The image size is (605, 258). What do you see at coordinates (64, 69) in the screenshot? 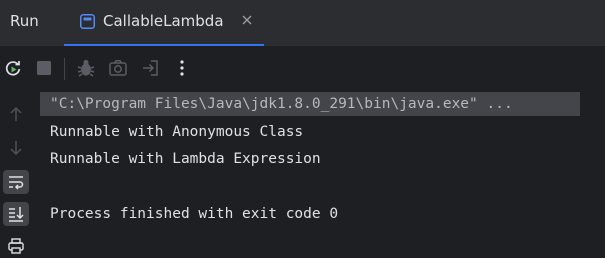
I see `toolbar-separator` at bounding box center [64, 69].